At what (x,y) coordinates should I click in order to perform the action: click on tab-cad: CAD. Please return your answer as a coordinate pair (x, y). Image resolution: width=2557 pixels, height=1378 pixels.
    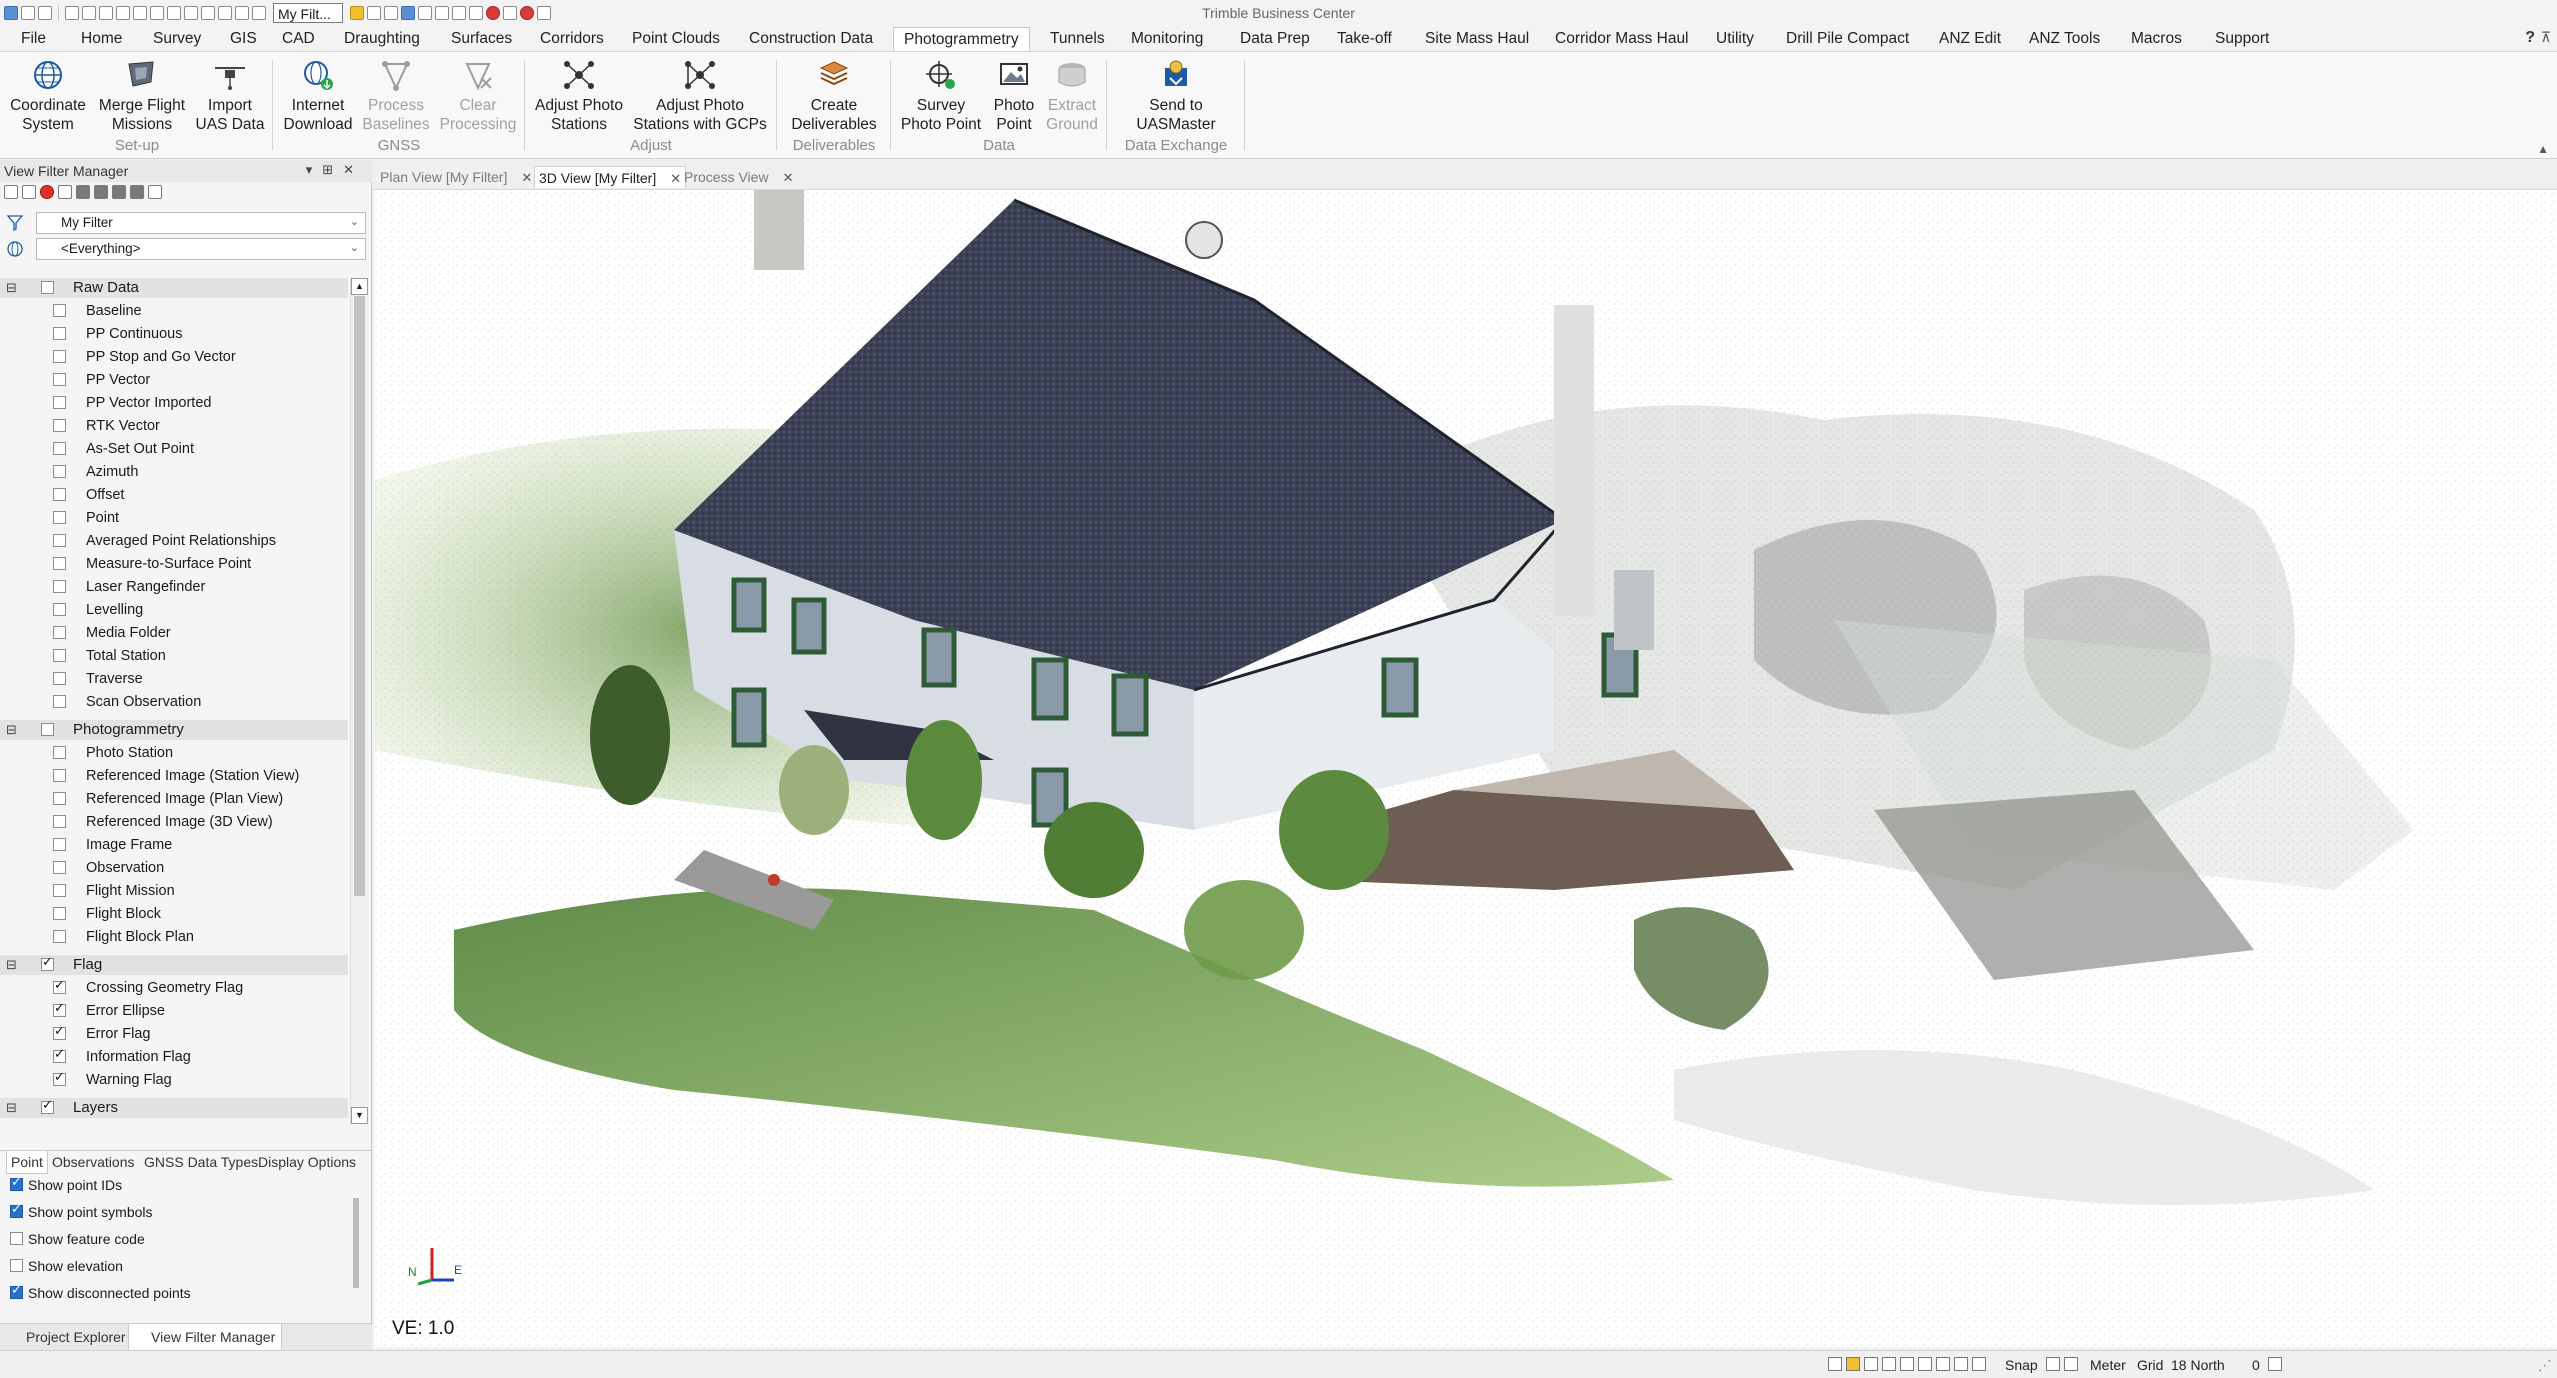
    Looking at the image, I should click on (298, 39).